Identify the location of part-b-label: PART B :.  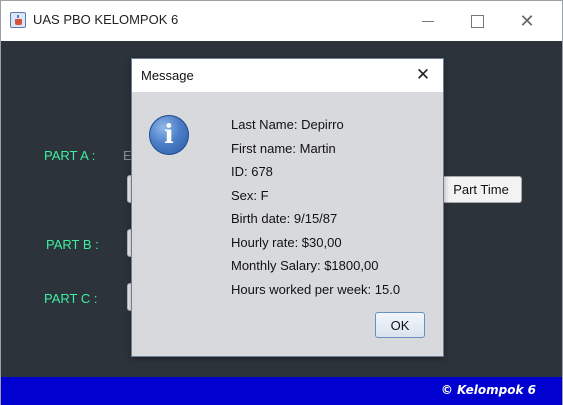
(72, 244).